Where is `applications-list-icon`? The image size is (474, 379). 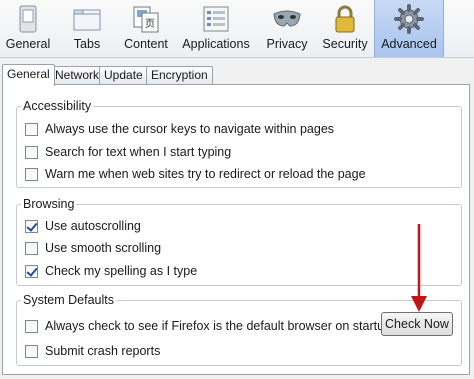
applications-list-icon is located at coordinates (216, 19).